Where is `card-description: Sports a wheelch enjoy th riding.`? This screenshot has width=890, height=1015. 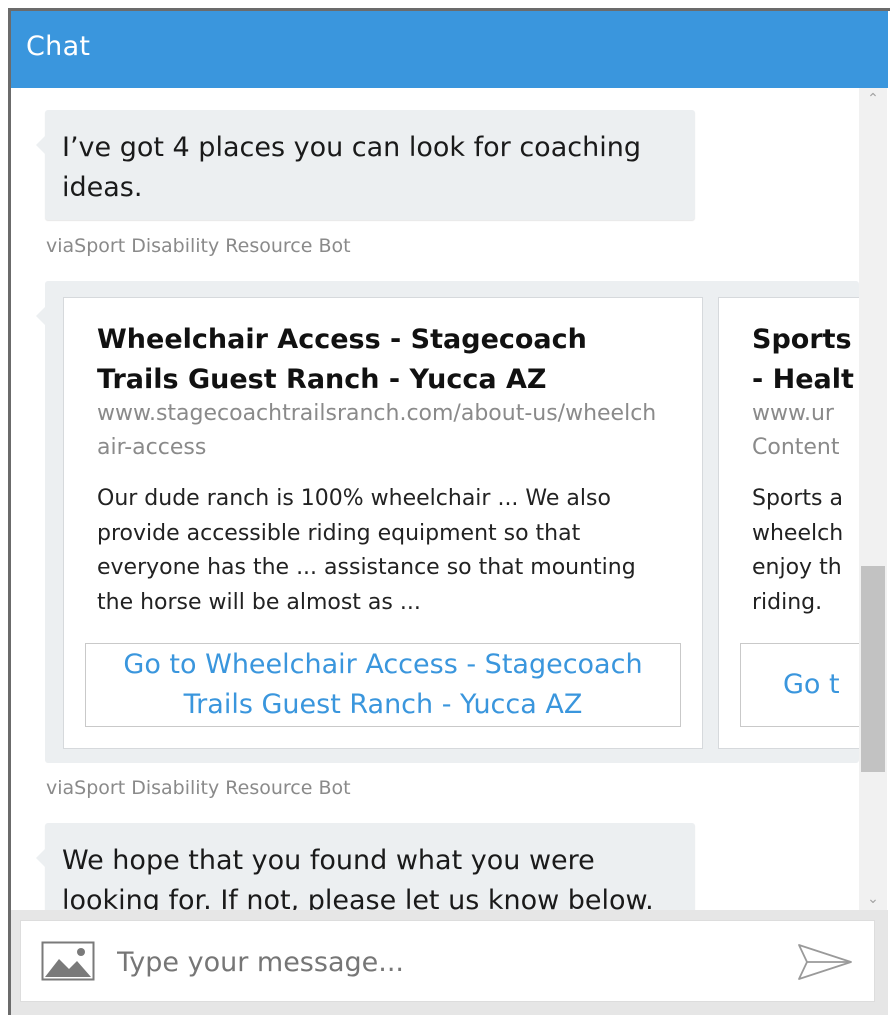
card-description: Sports a wheelch enjoy th riding. is located at coordinates (805, 551).